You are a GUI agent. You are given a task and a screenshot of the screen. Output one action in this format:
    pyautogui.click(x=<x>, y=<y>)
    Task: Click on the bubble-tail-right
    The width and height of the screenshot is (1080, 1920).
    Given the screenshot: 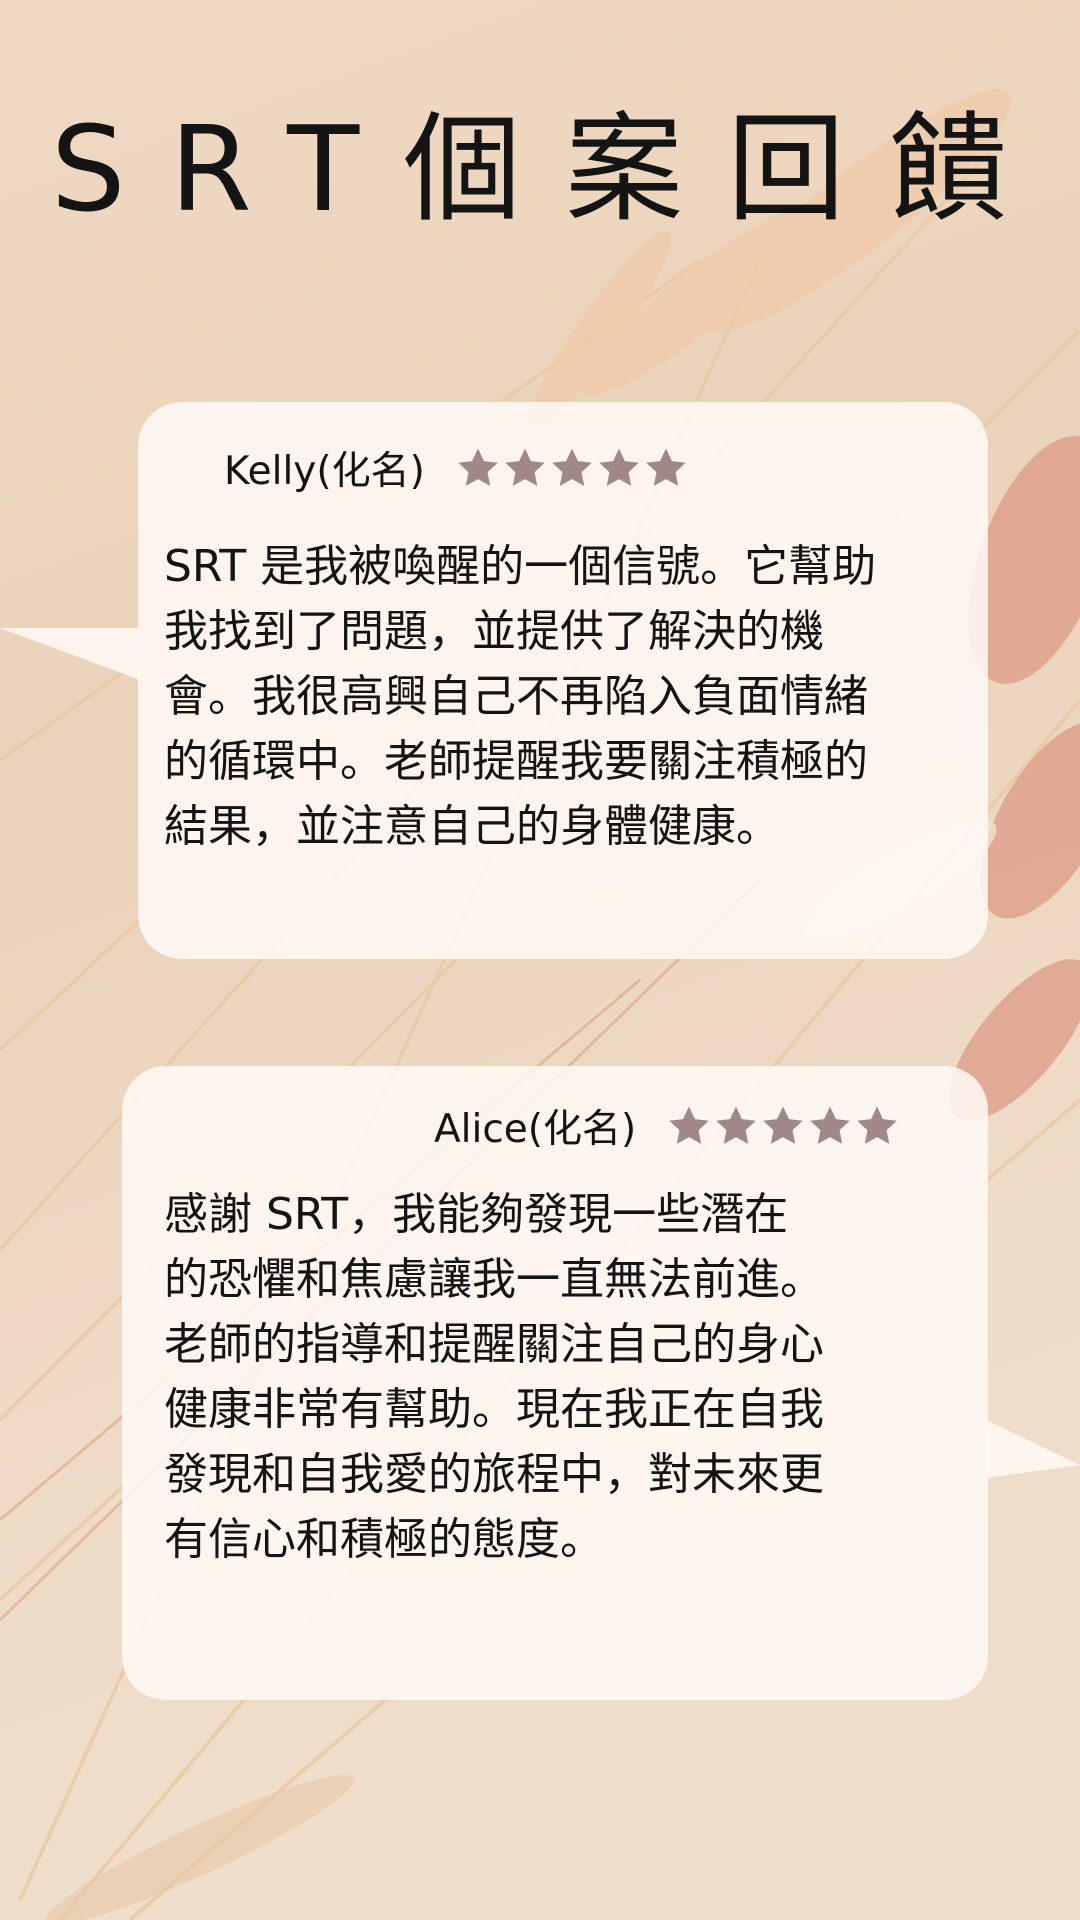 What is the action you would take?
    pyautogui.click(x=1033, y=1449)
    